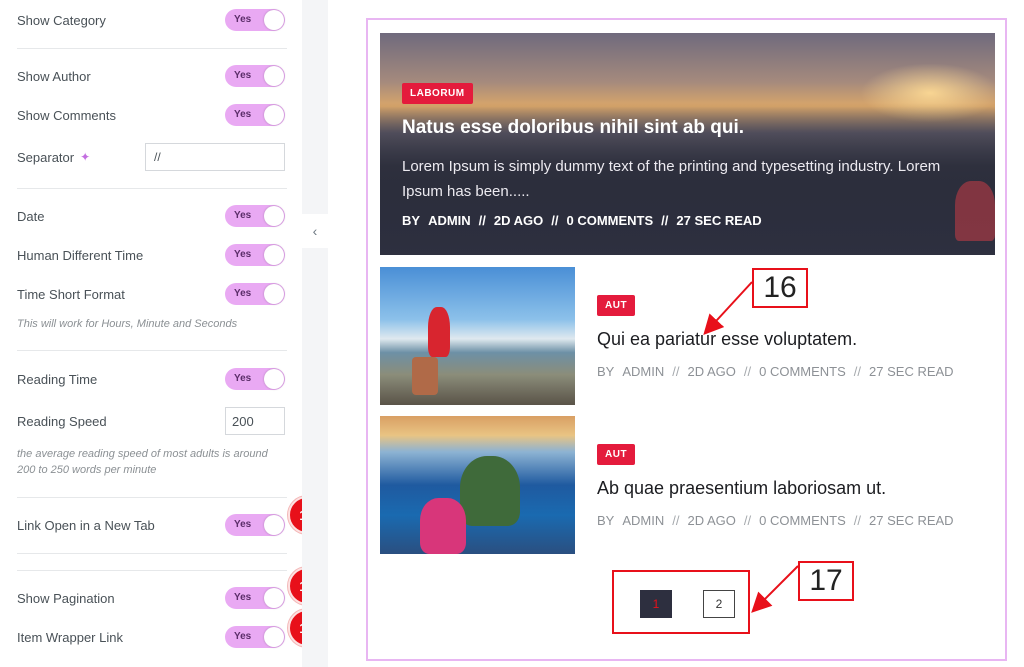  I want to click on post-title: Ab quae praesentium laboriosam ut., so click(741, 488).